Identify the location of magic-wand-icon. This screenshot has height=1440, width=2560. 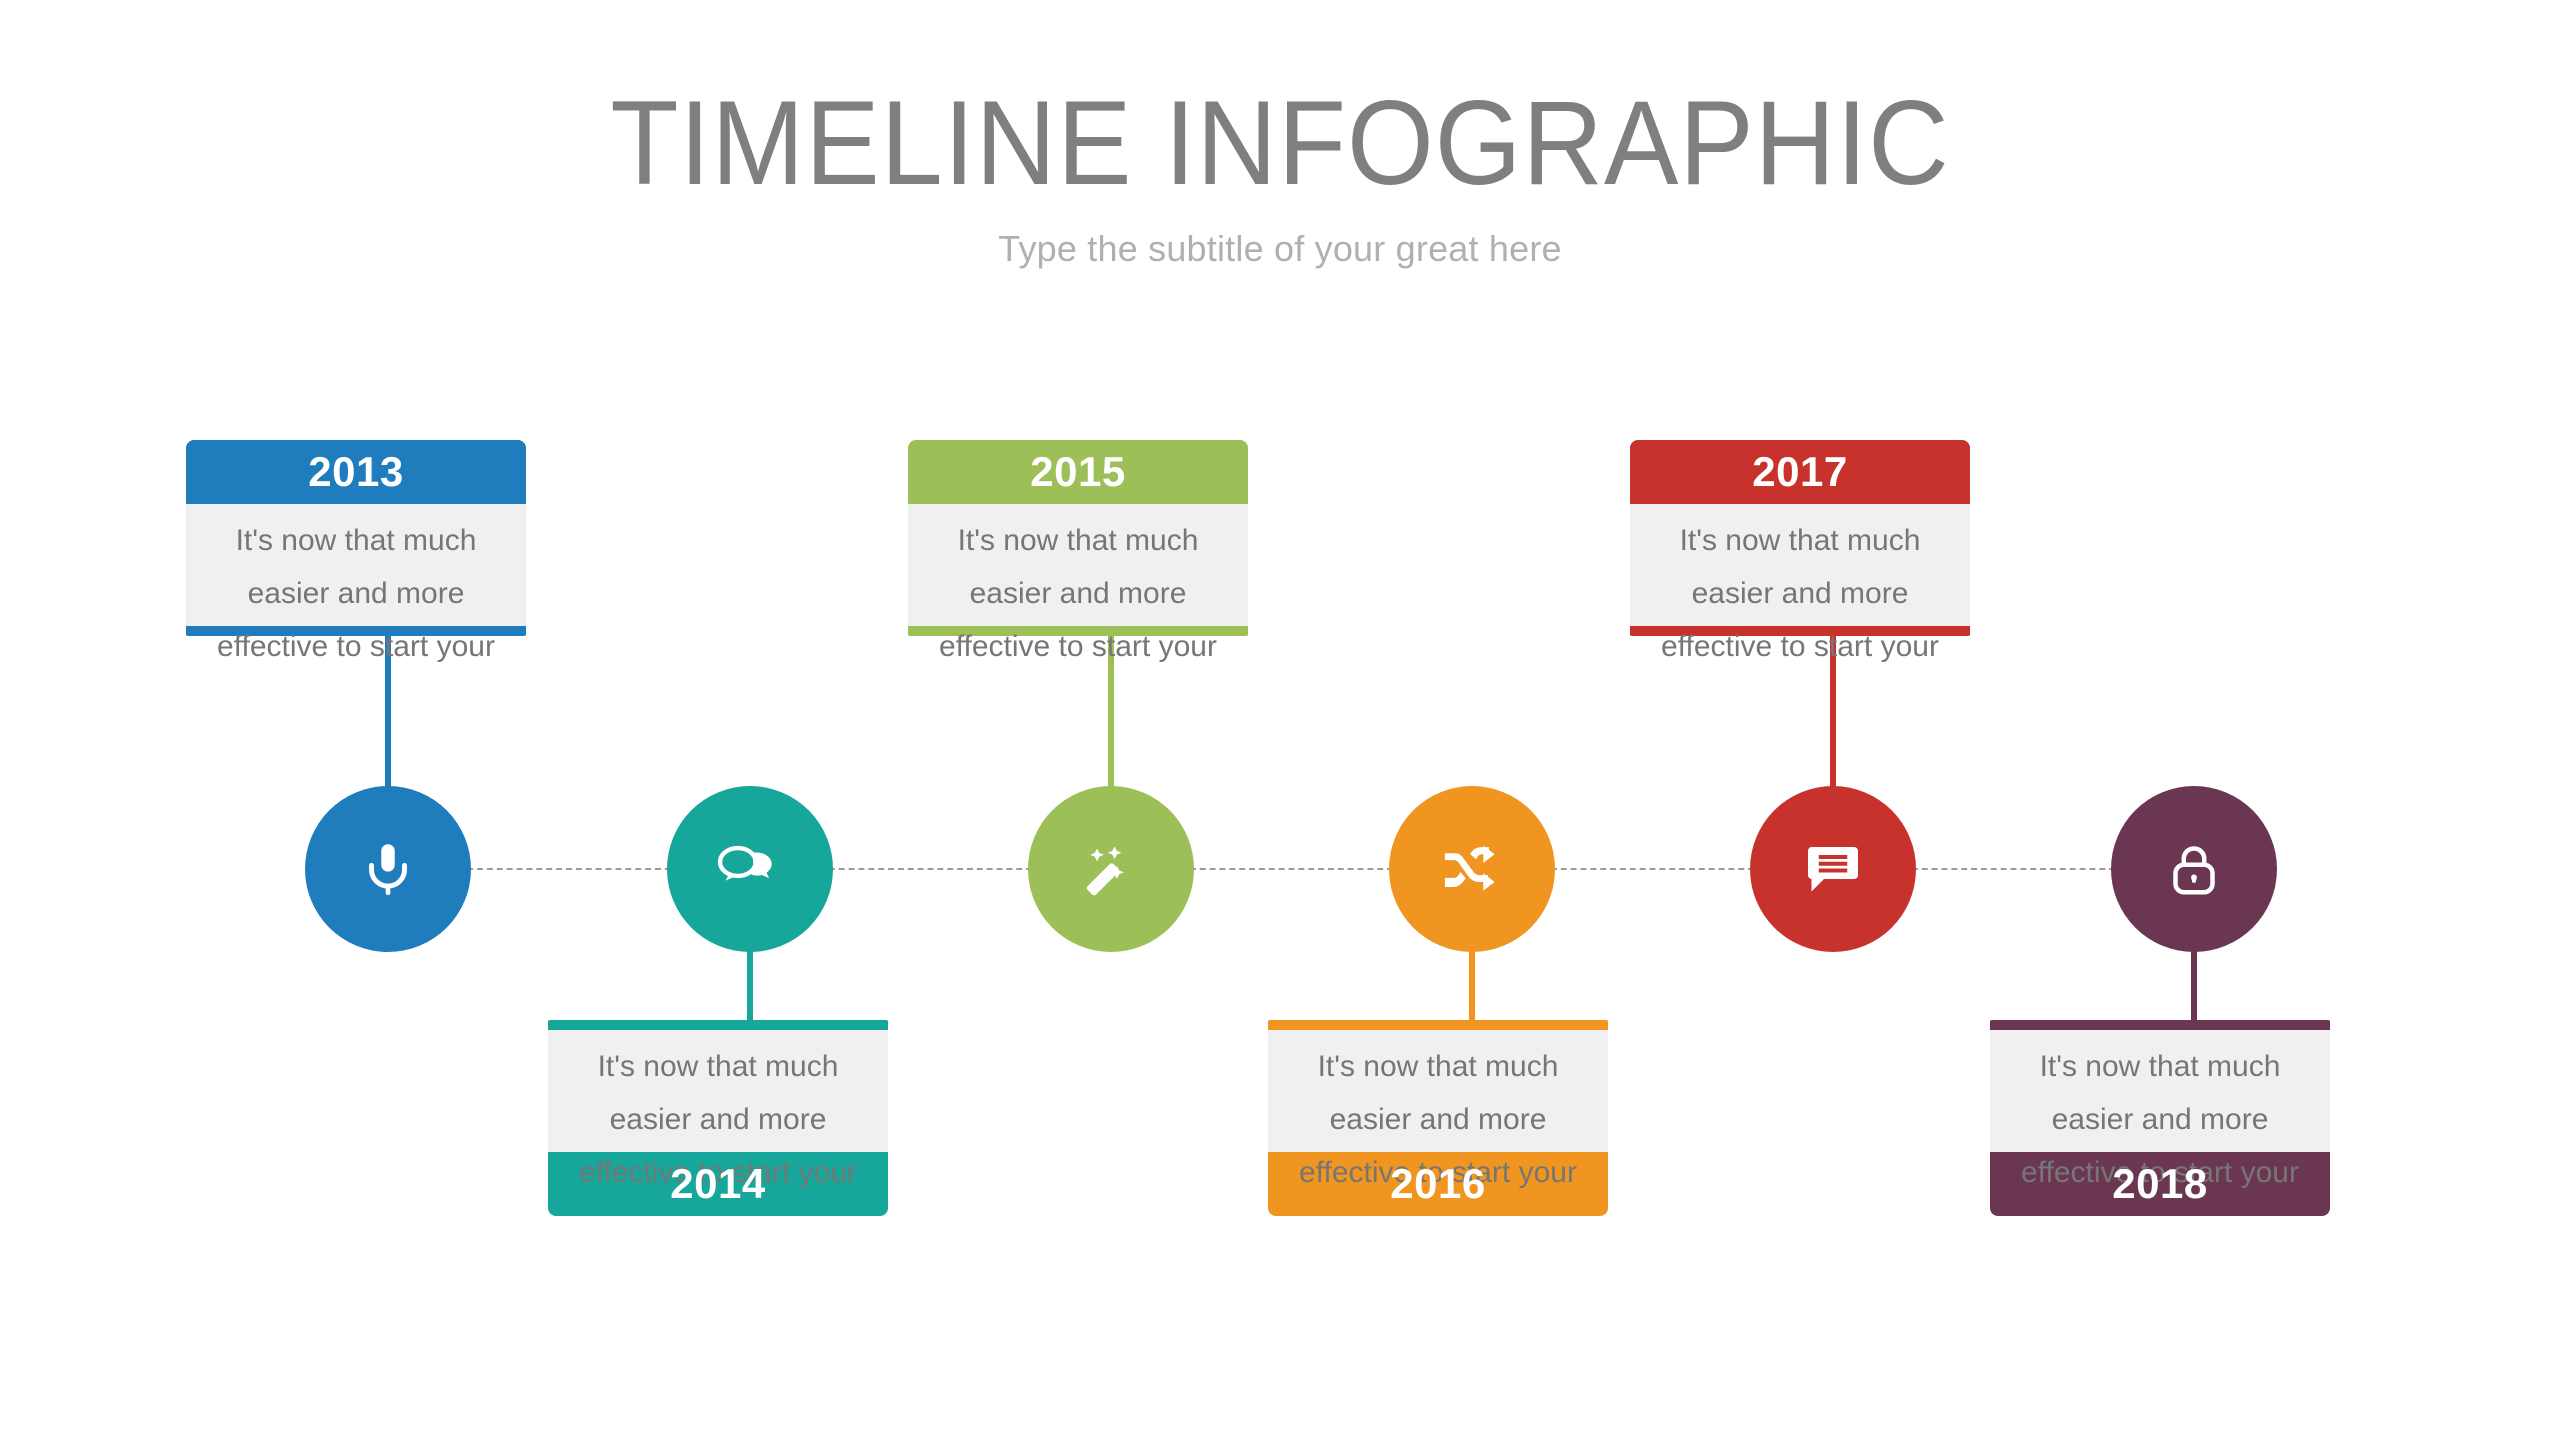
(1111, 869).